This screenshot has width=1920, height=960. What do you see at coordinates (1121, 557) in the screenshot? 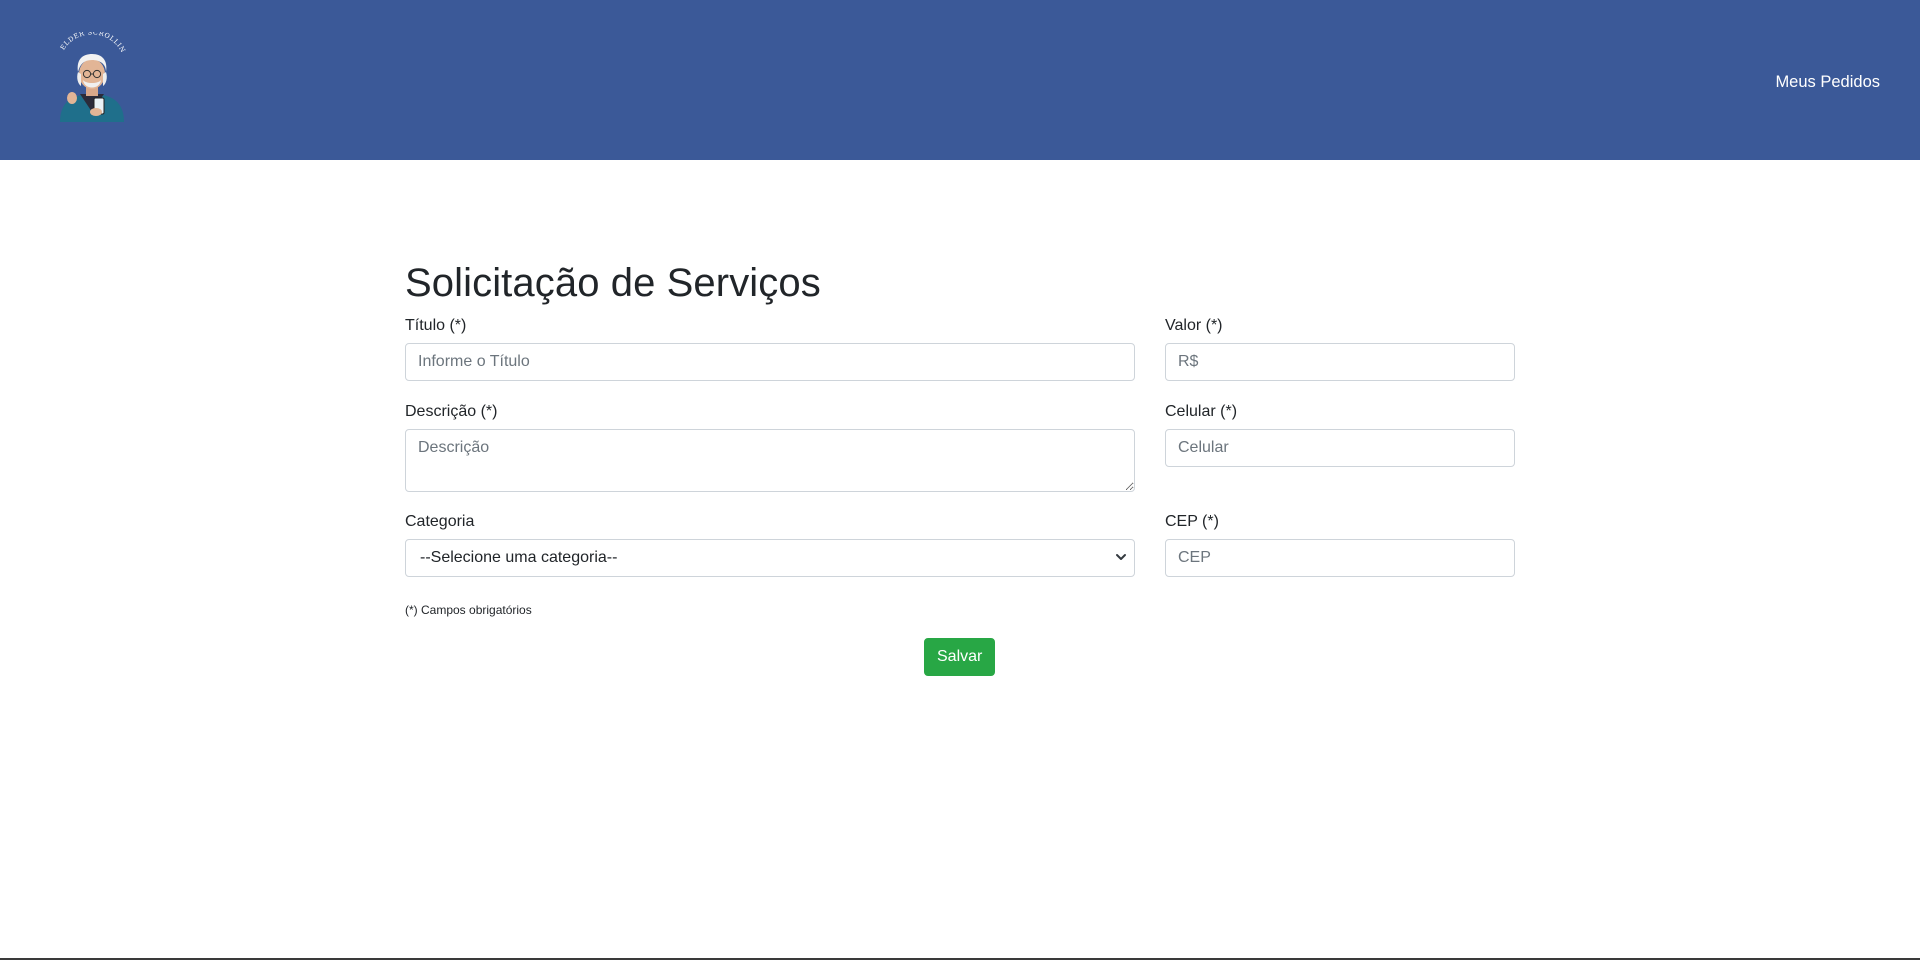
I see `chevron-down-icon` at bounding box center [1121, 557].